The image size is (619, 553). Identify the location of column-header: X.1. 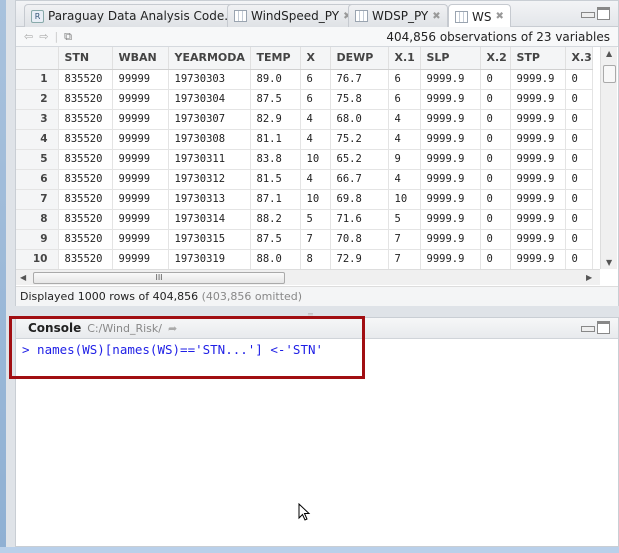
(404, 58).